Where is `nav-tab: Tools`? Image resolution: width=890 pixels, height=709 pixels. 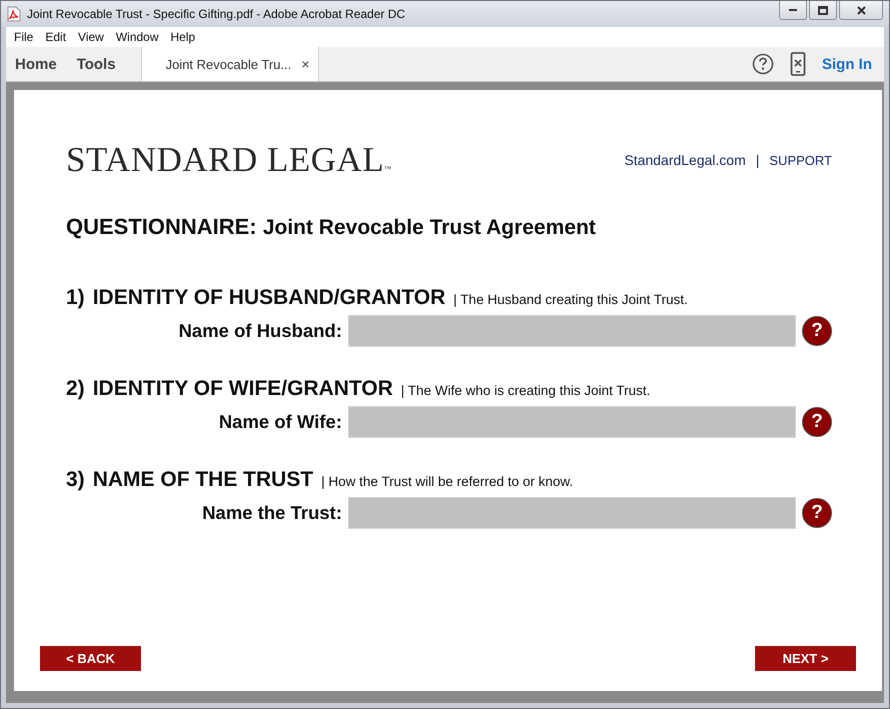 nav-tab: Tools is located at coordinates (97, 64).